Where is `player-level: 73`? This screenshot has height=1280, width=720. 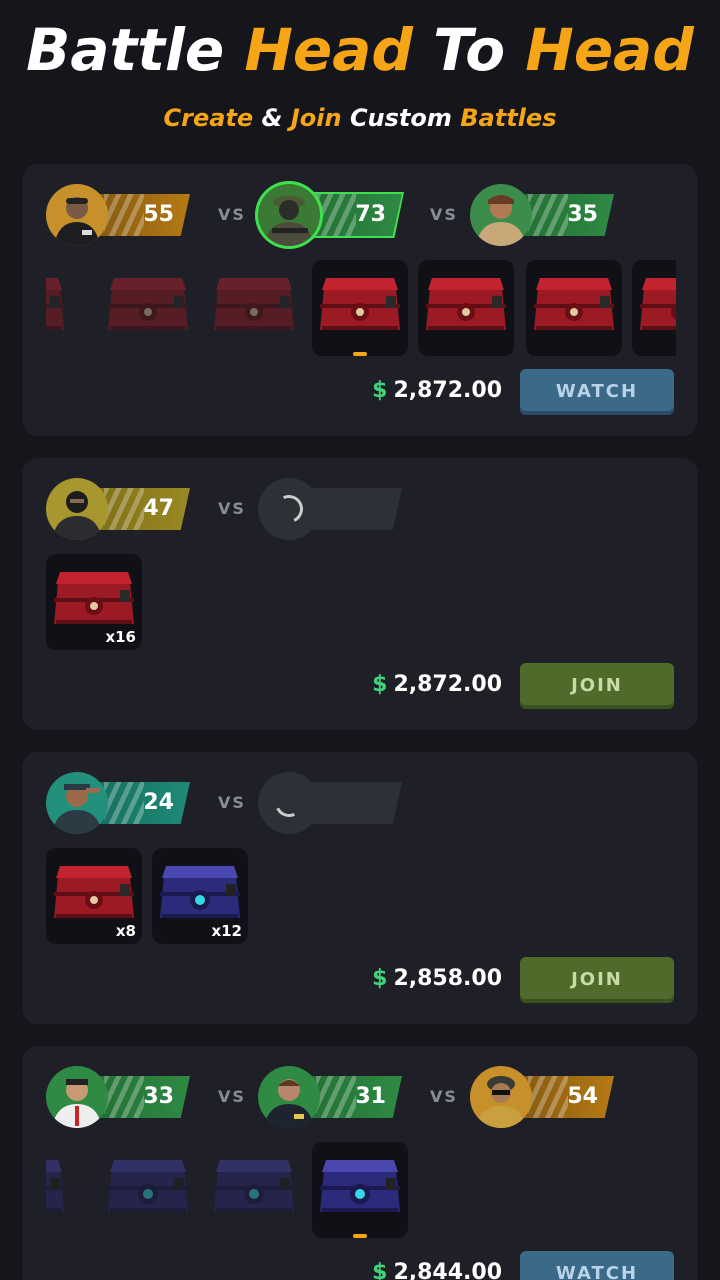
player-level: 73 is located at coordinates (370, 214).